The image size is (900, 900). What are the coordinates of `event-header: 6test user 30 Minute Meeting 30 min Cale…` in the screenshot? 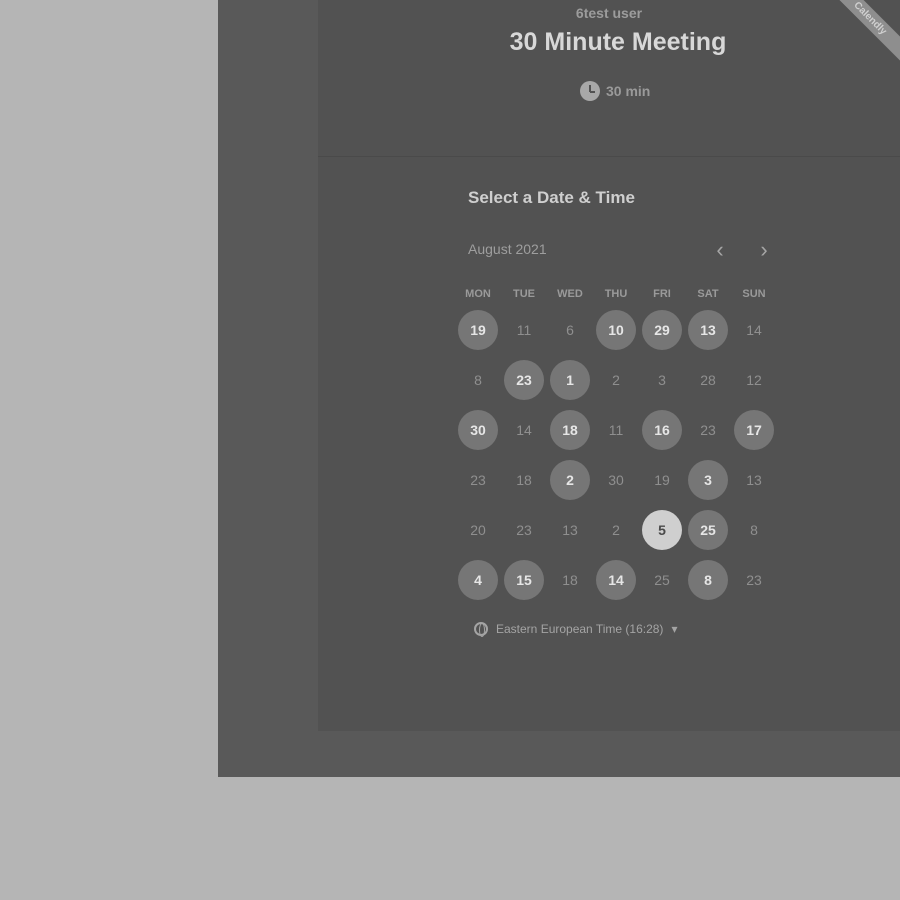 It's located at (609, 78).